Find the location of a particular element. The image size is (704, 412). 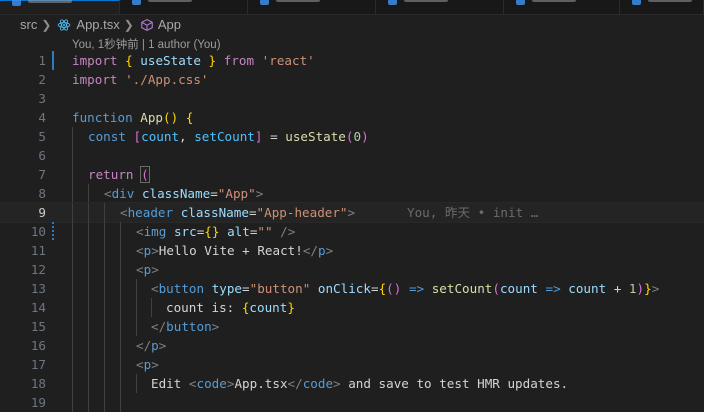

line-number: 3 is located at coordinates (42, 98).